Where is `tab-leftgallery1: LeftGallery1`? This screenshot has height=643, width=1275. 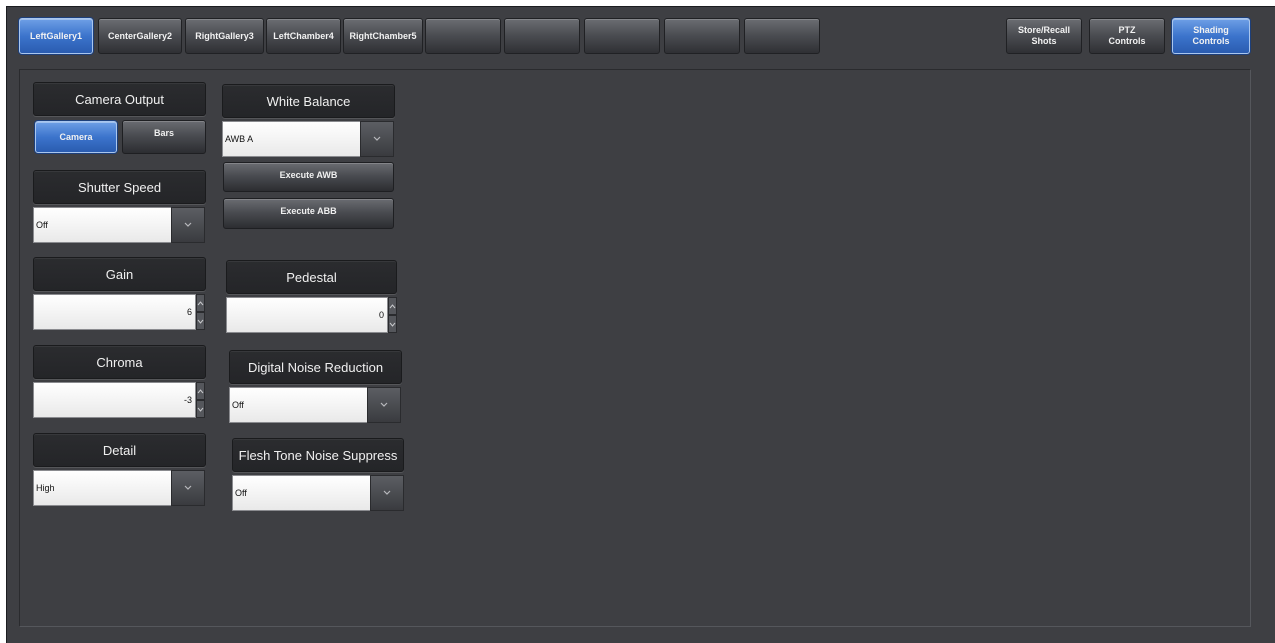
tab-leftgallery1: LeftGallery1 is located at coordinates (56, 36).